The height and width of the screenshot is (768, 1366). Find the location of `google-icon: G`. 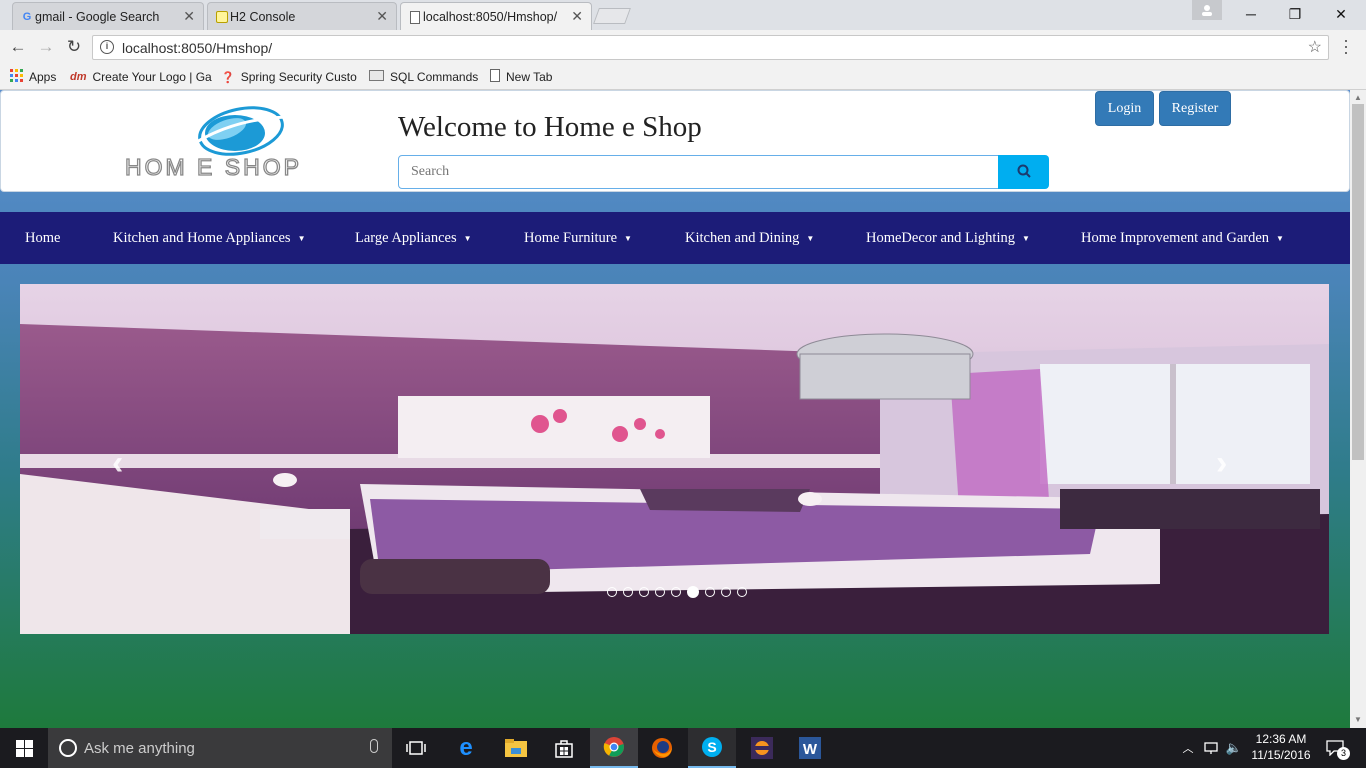

google-icon: G is located at coordinates (27, 17).